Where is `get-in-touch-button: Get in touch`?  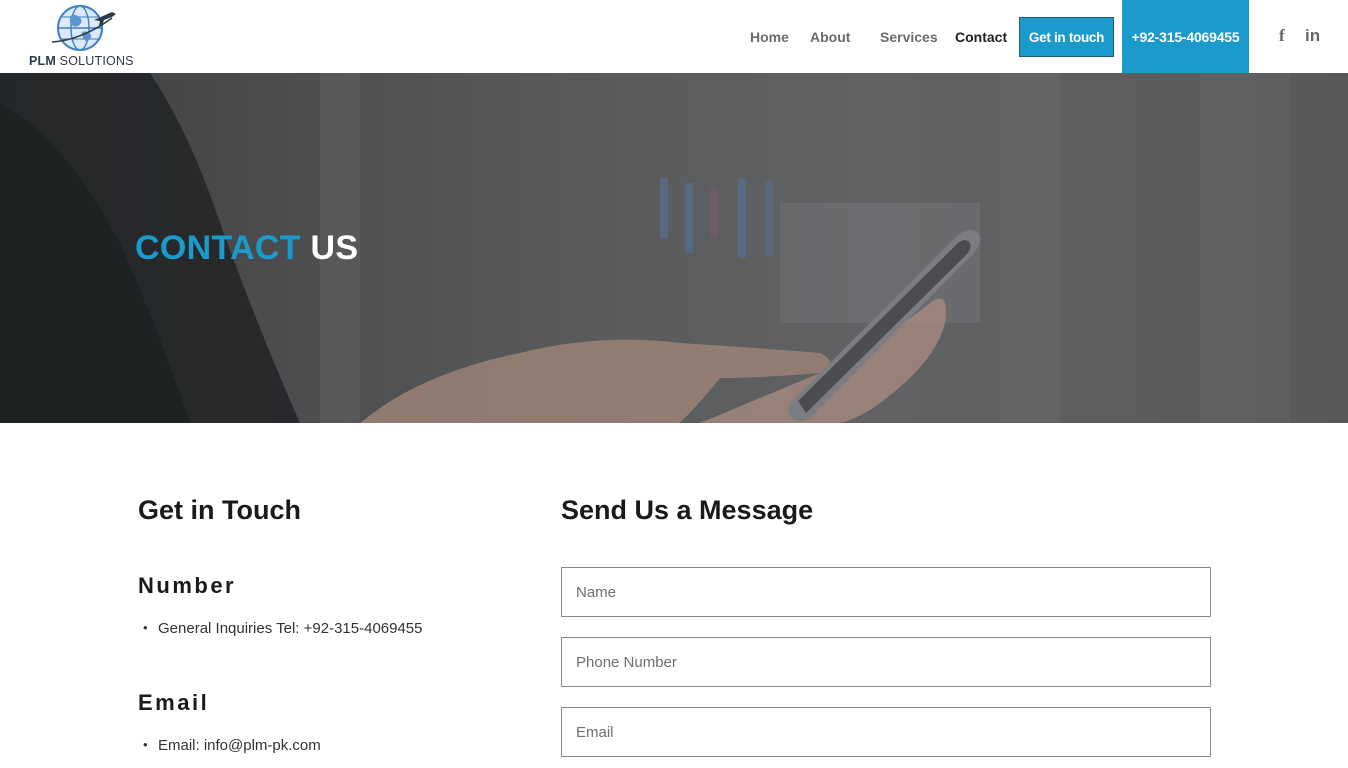
get-in-touch-button: Get in touch is located at coordinates (1066, 37).